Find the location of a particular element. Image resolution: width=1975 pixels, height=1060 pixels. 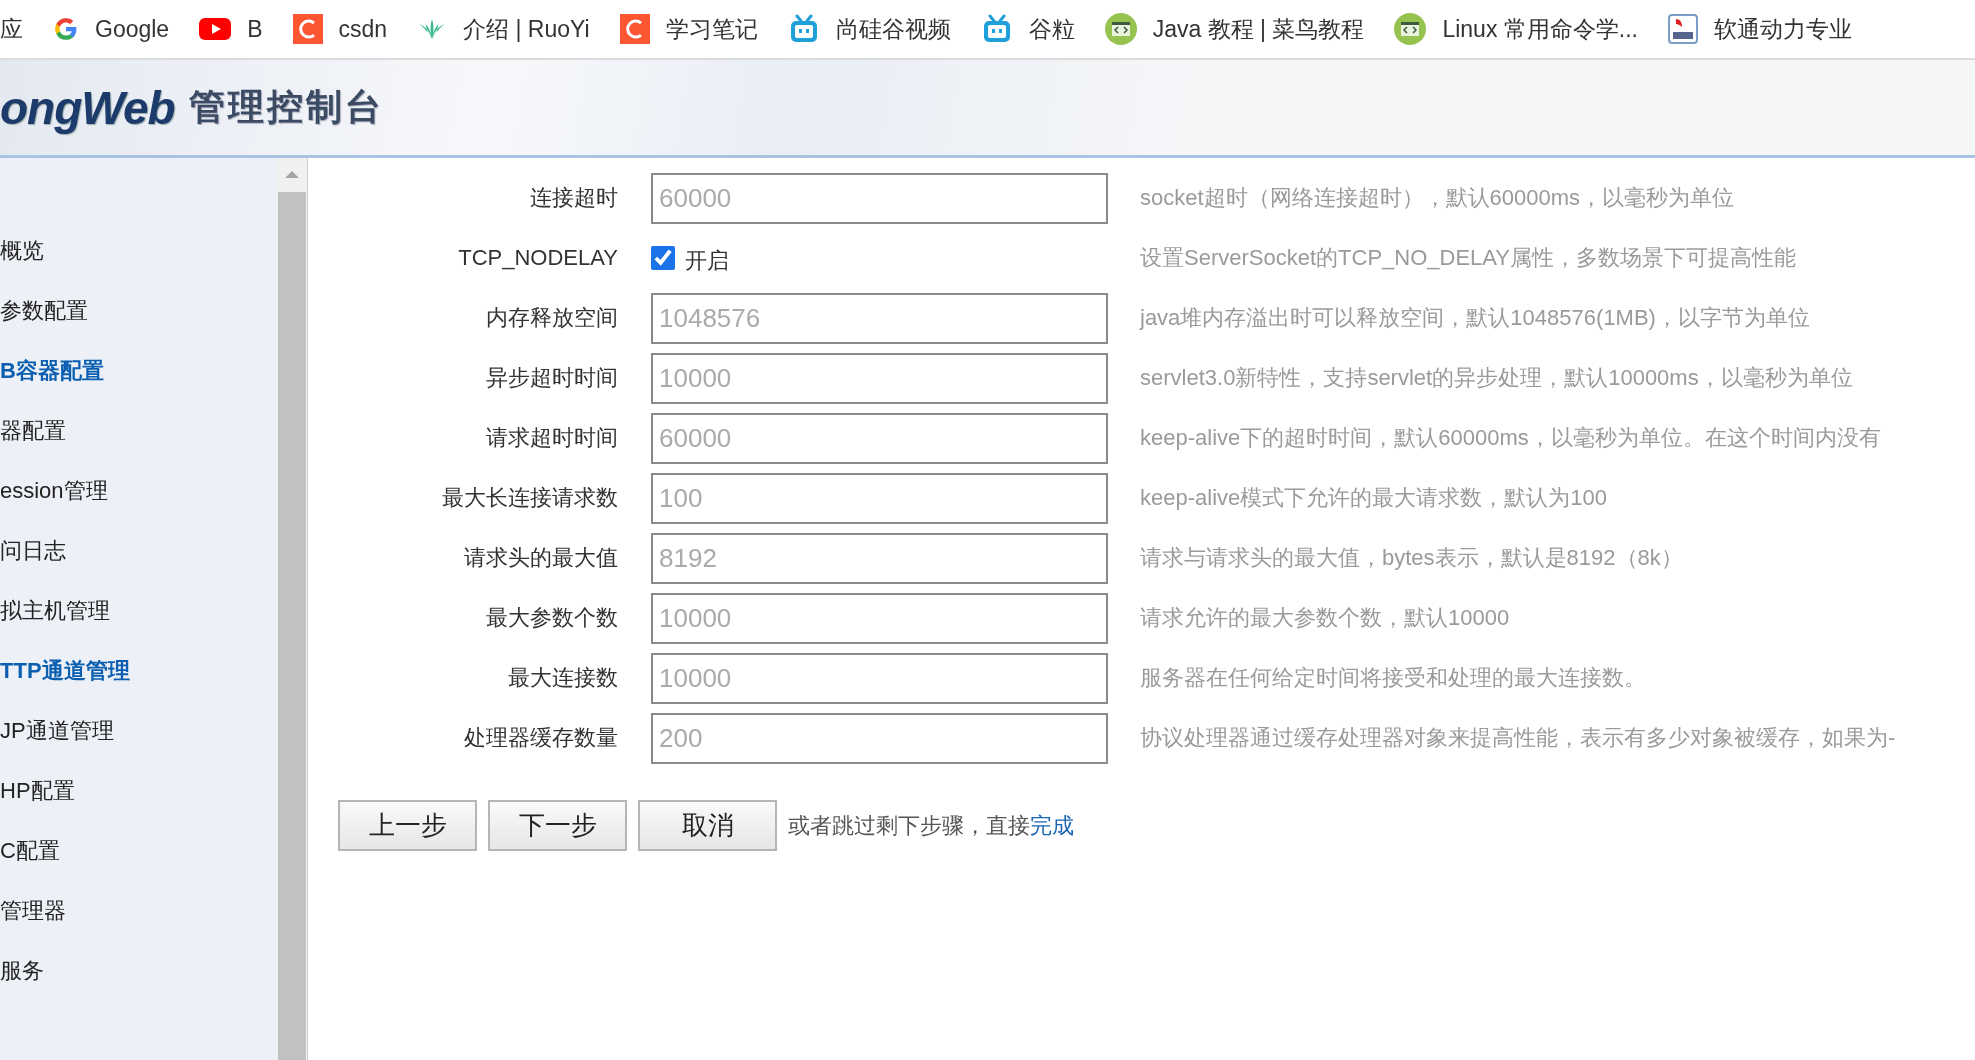

nav-item: C配置 is located at coordinates (138, 866).